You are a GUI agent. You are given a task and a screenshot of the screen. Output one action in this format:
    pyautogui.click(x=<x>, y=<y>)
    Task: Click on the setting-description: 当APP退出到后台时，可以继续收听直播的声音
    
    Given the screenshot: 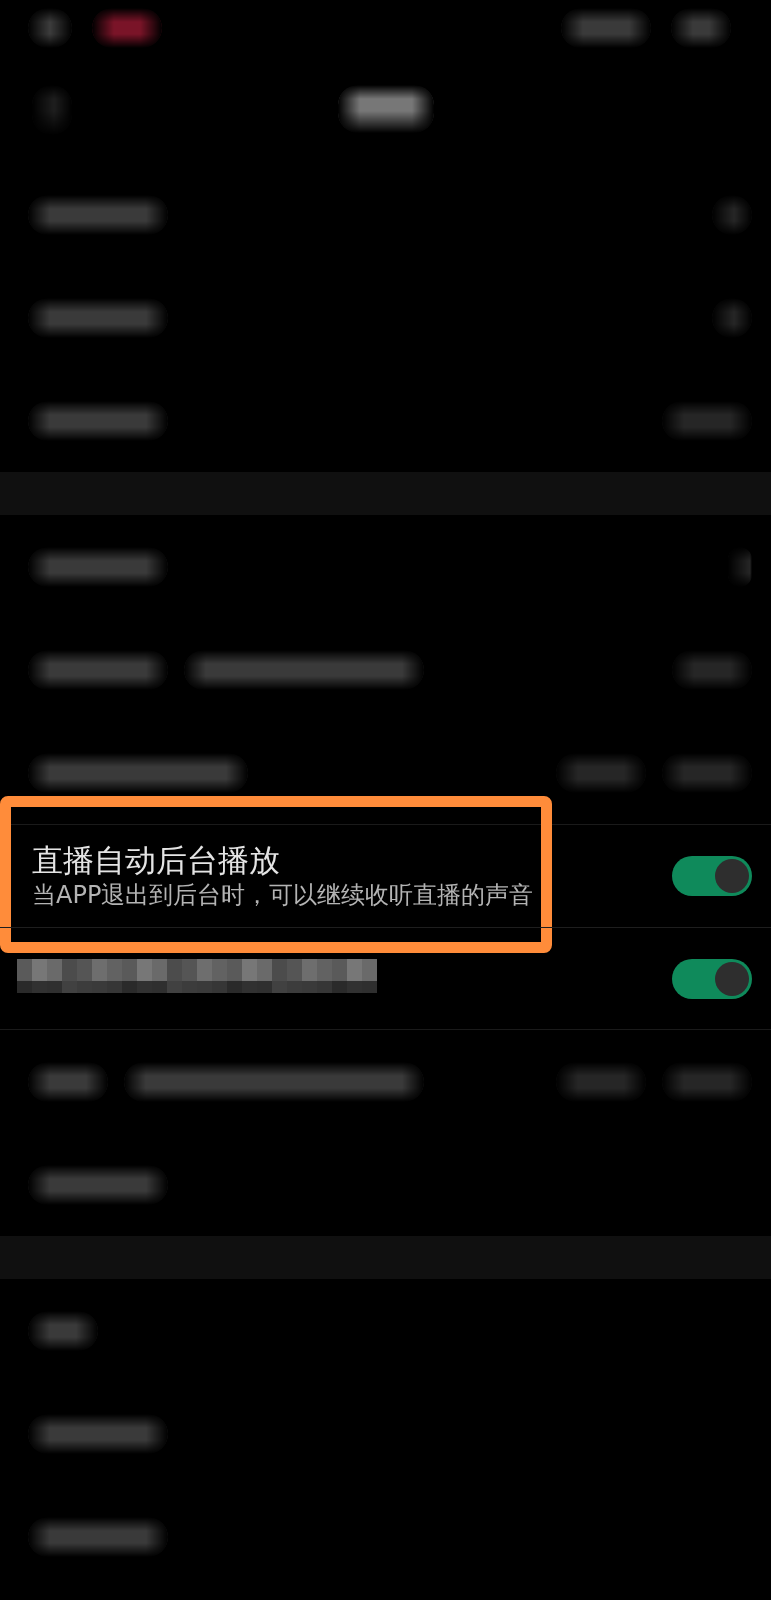 What is the action you would take?
    pyautogui.click(x=283, y=895)
    